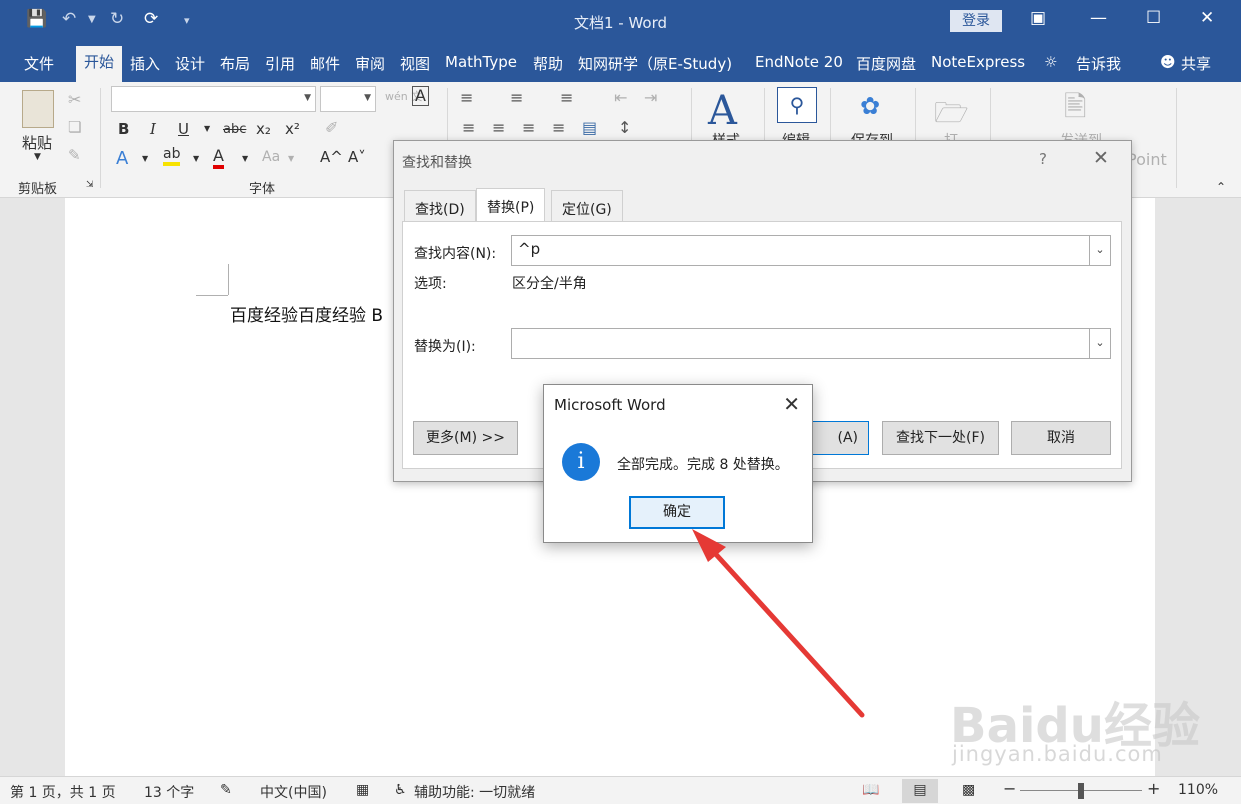 The height and width of the screenshot is (804, 1241). Describe the element at coordinates (968, 790) in the screenshot. I see `web-layout-icon: ▩` at that location.